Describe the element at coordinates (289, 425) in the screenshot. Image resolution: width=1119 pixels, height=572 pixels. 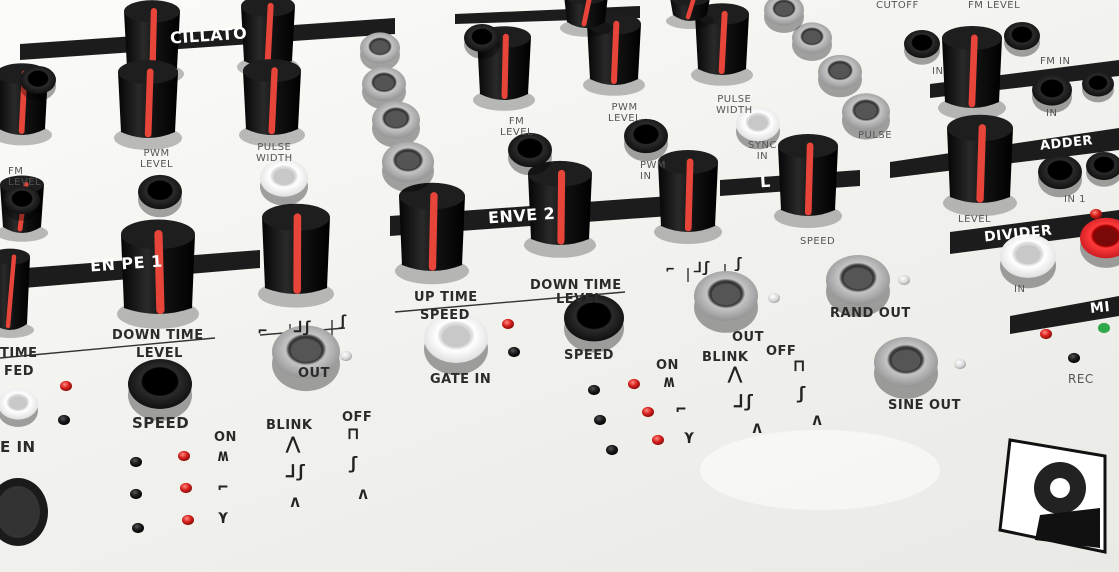
I see `blink-1-label: BLINK` at that location.